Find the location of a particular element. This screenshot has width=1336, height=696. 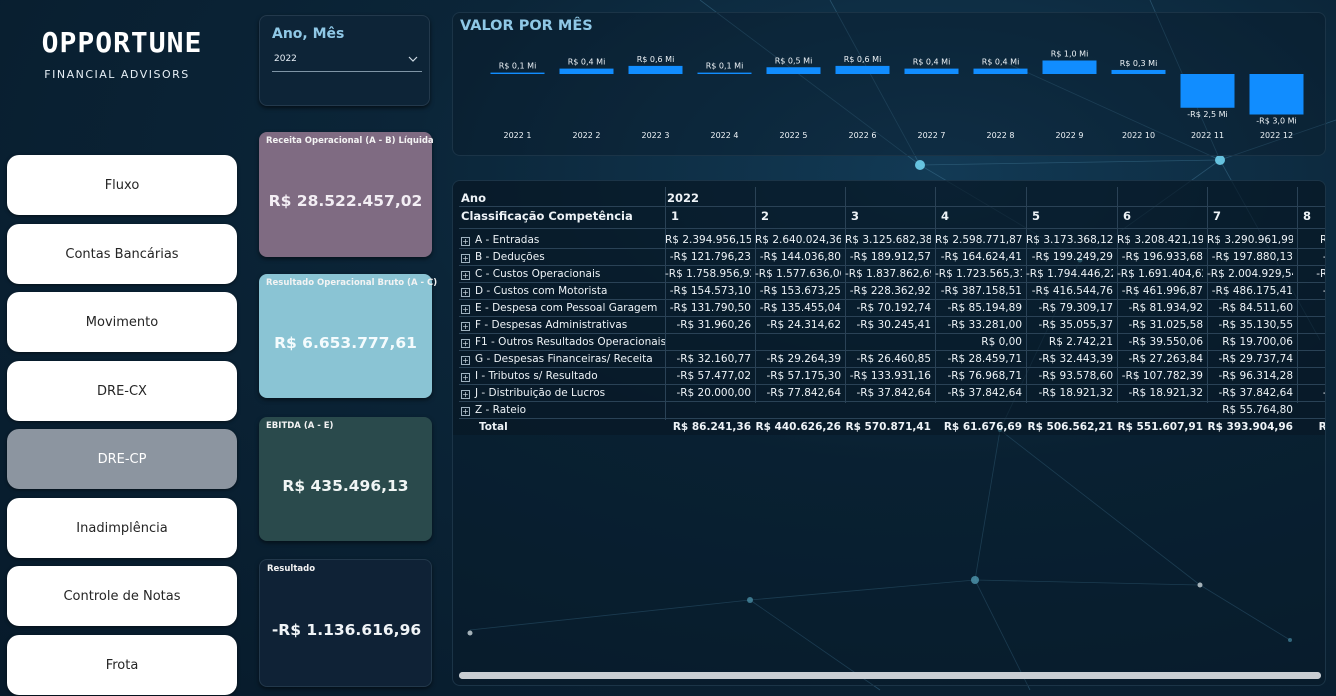

matrix-column-header: 2 is located at coordinates (765, 216).